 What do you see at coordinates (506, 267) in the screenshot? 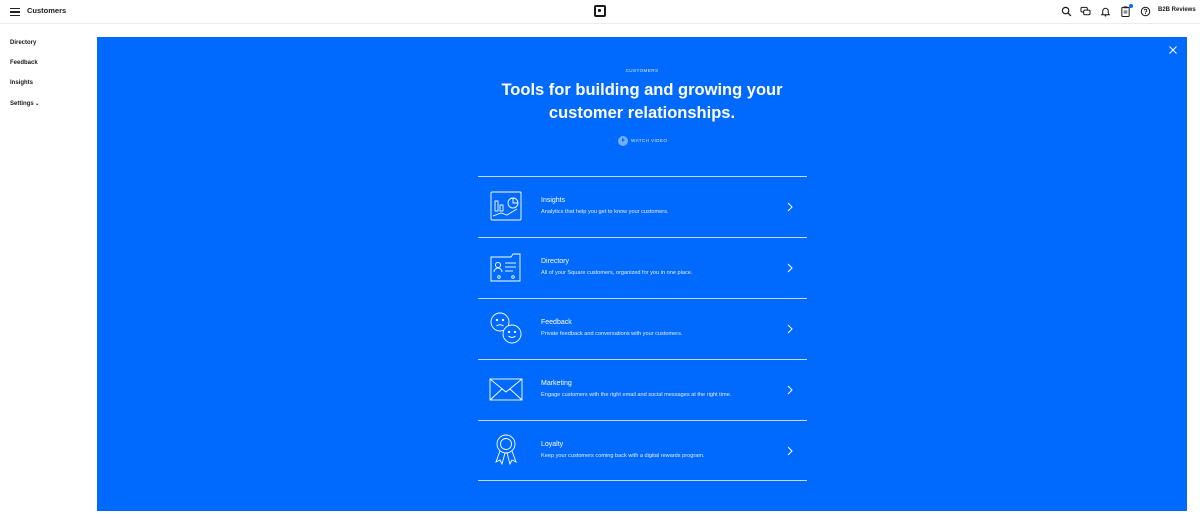
I see `contact-card-icon` at bounding box center [506, 267].